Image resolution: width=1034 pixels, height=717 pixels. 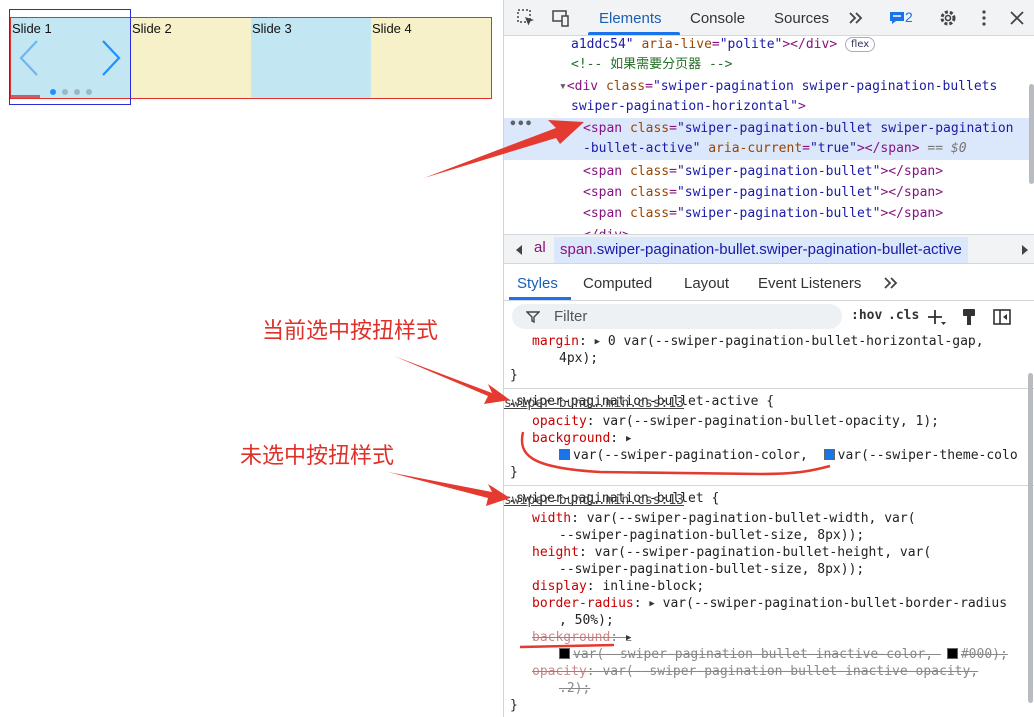 I want to click on styles-subtabs: Styles Computed Layout Event Listeners, so click(x=769, y=283).